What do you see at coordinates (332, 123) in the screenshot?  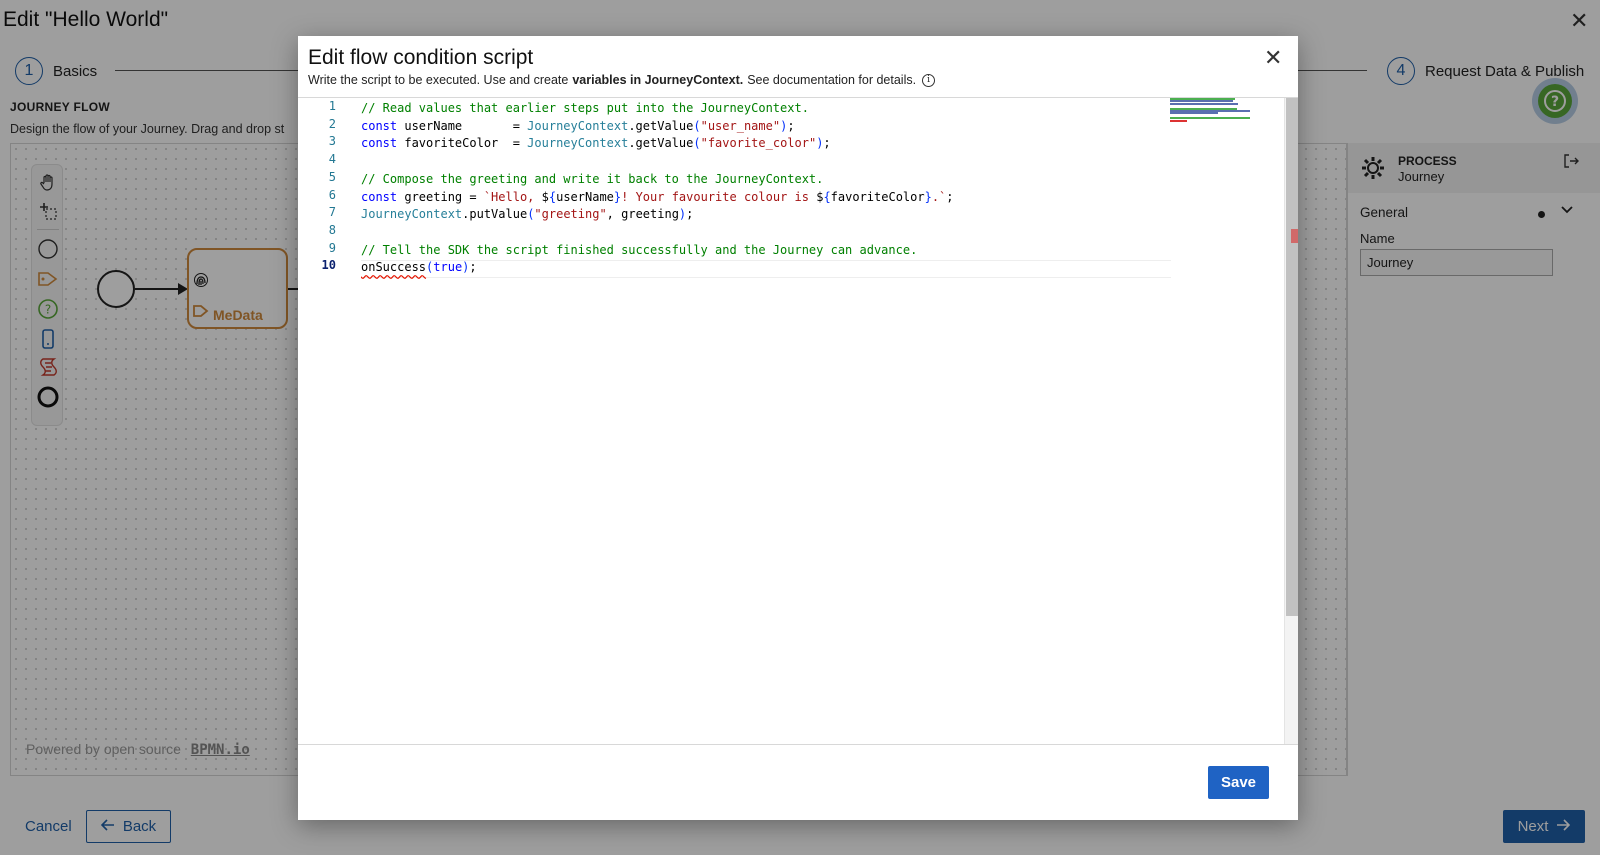 I see `line-number: 2` at bounding box center [332, 123].